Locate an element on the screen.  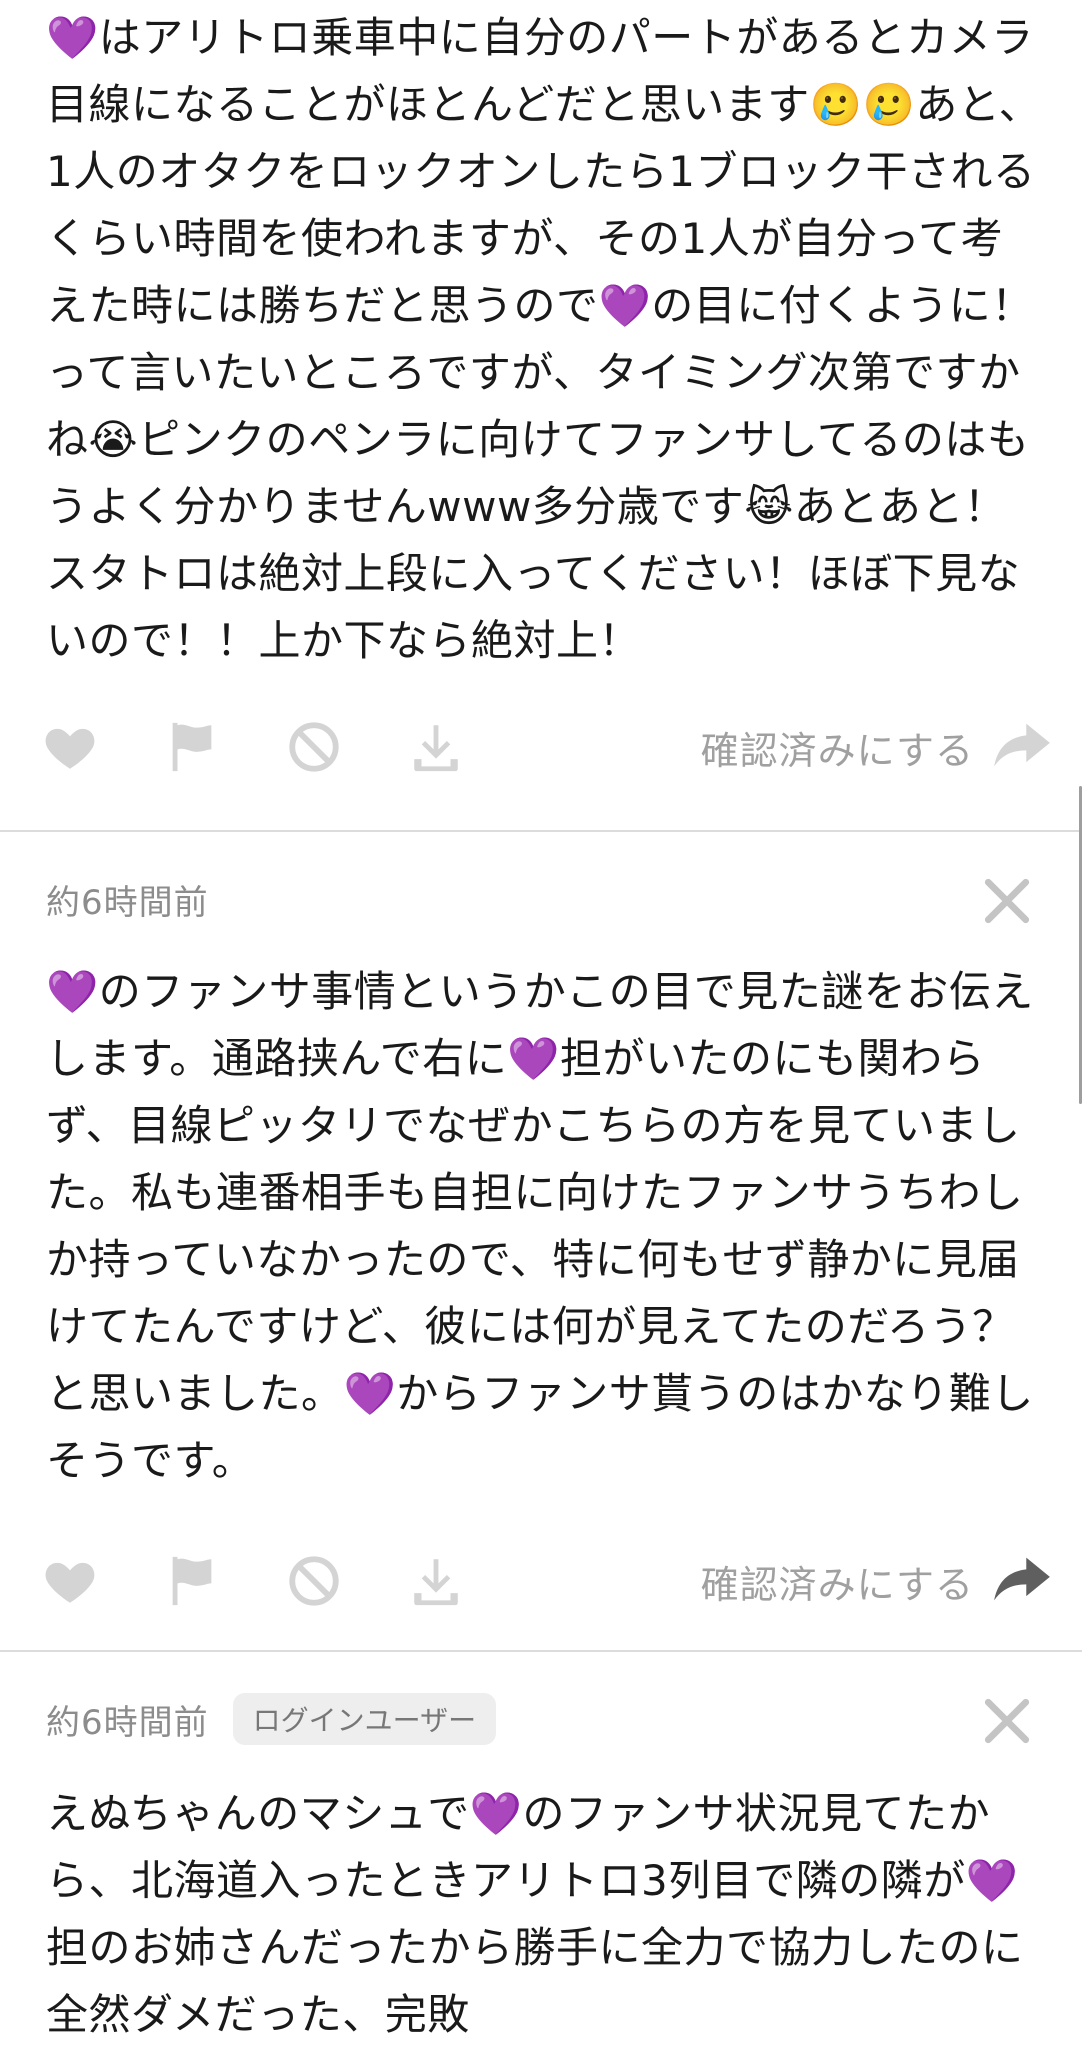
message-meta: 約6時間前 ログインユーザー is located at coordinates (271, 1719).